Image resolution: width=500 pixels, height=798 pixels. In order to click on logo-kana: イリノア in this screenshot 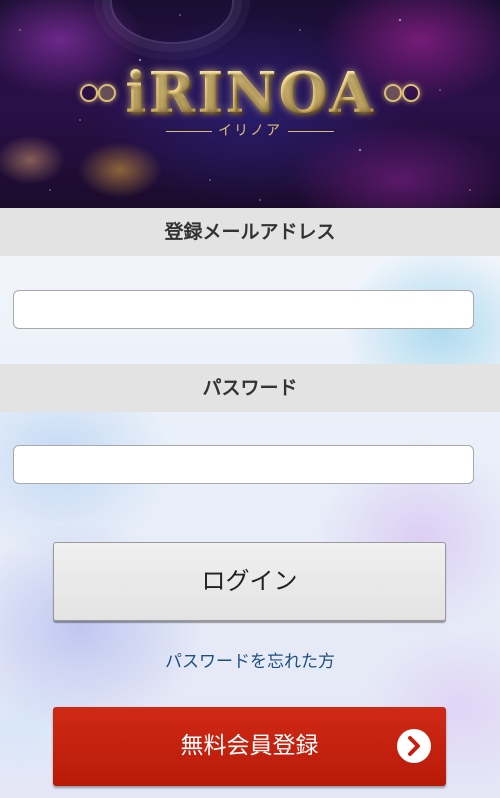, I will do `click(250, 131)`.